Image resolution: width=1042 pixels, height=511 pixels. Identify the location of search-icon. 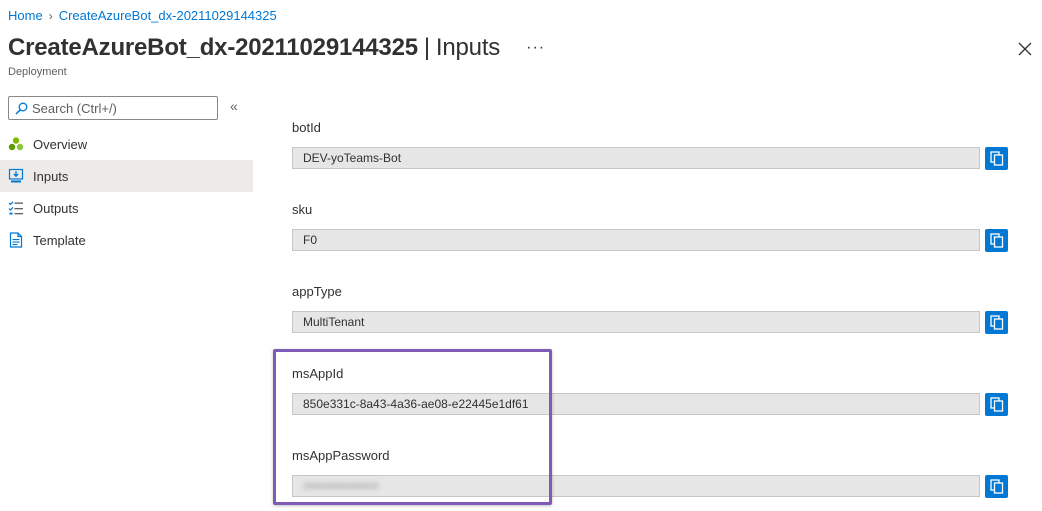
(21, 108).